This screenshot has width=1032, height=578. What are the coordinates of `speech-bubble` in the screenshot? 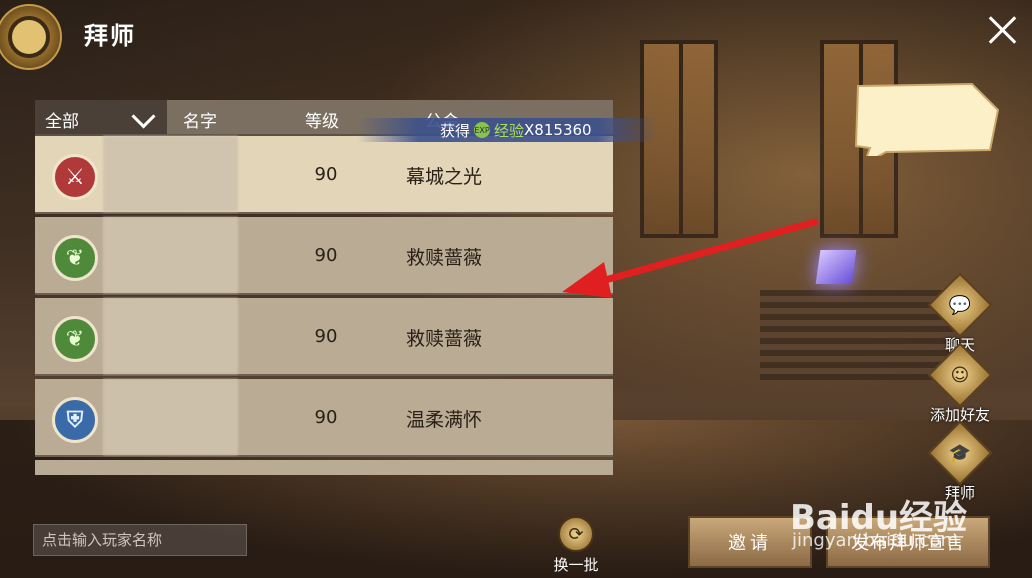 It's located at (927, 119).